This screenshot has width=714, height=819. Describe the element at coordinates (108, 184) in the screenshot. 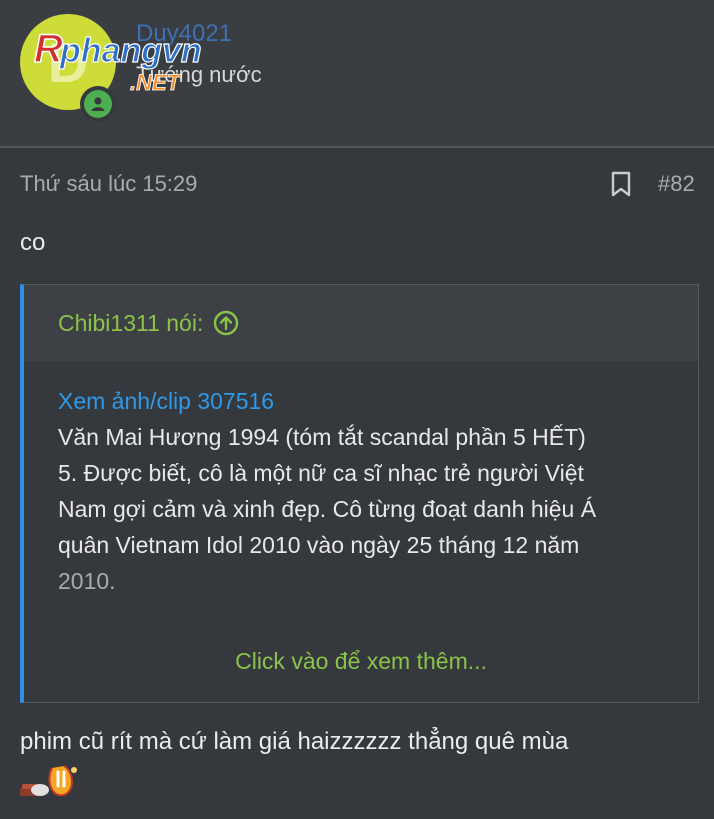

I see `post-date: Thứ sáu lúc 15:29` at that location.